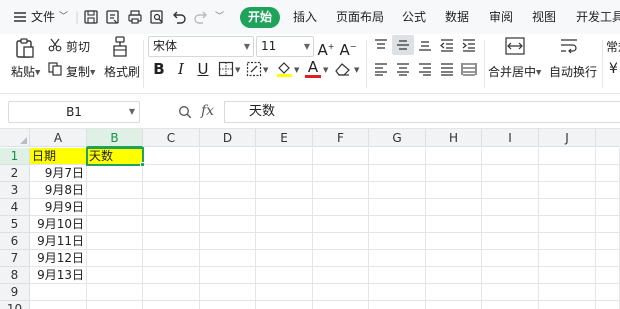 The image size is (620, 309). Describe the element at coordinates (341, 275) in the screenshot. I see `cell-f8-bg` at that location.